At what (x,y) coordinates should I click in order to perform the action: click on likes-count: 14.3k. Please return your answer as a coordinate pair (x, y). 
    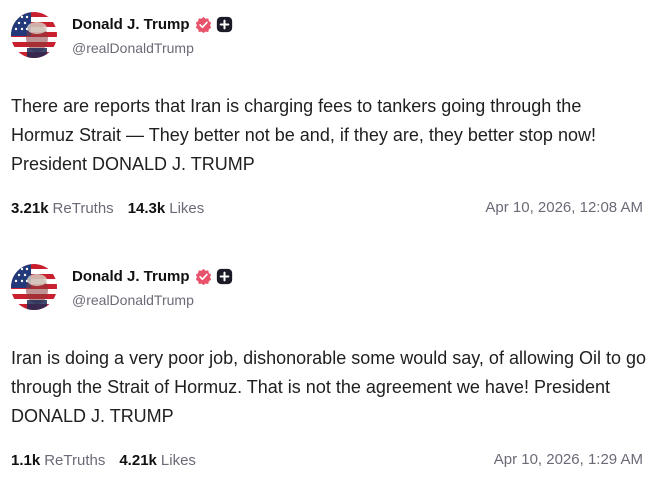
    Looking at the image, I should click on (146, 208).